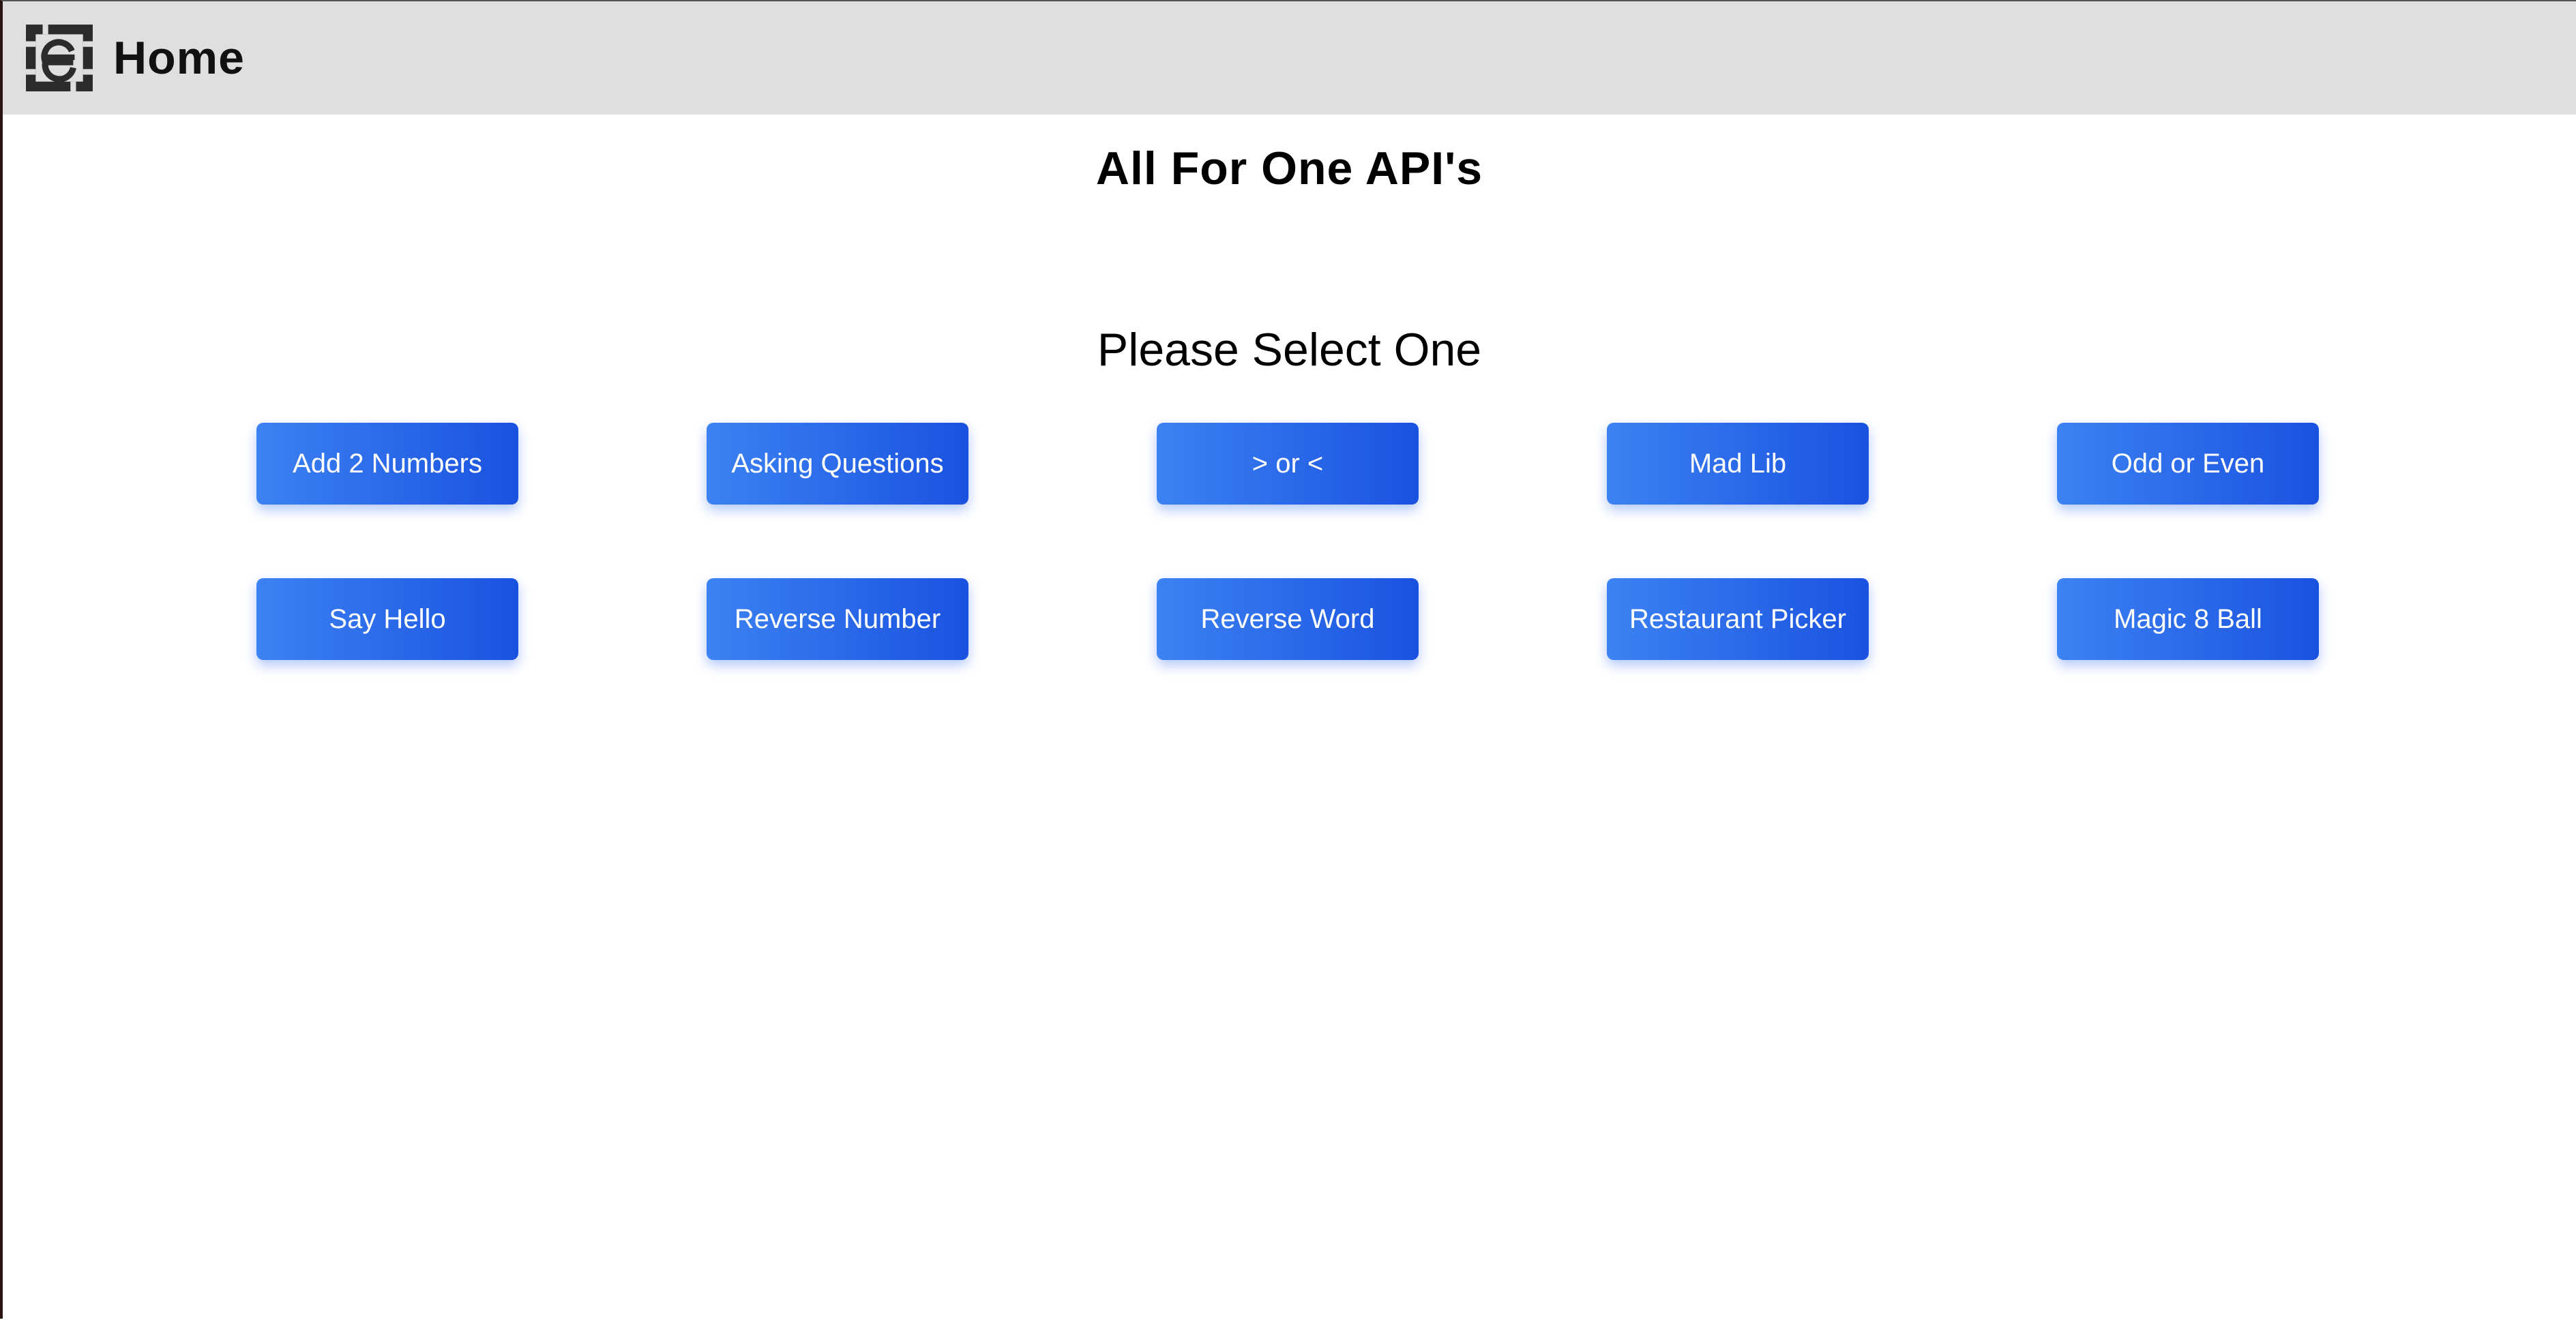  Describe the element at coordinates (1738, 464) in the screenshot. I see `mad-lib-button: Mad Lib` at that location.